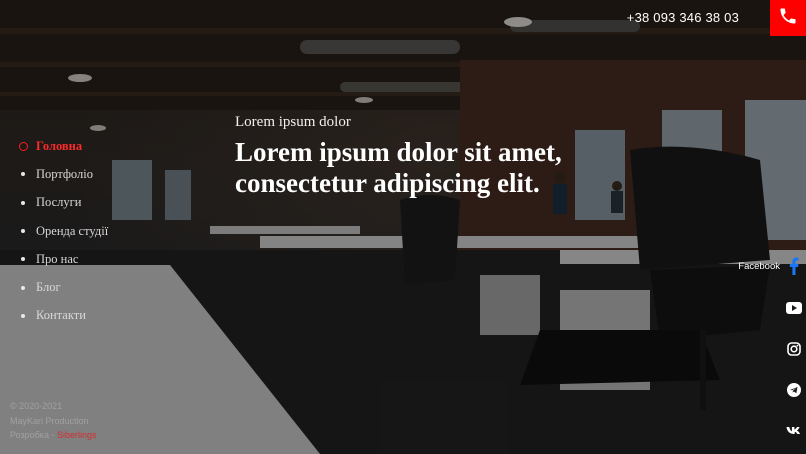  I want to click on nav-item-studio-rent: Оренда студії, so click(63, 231).